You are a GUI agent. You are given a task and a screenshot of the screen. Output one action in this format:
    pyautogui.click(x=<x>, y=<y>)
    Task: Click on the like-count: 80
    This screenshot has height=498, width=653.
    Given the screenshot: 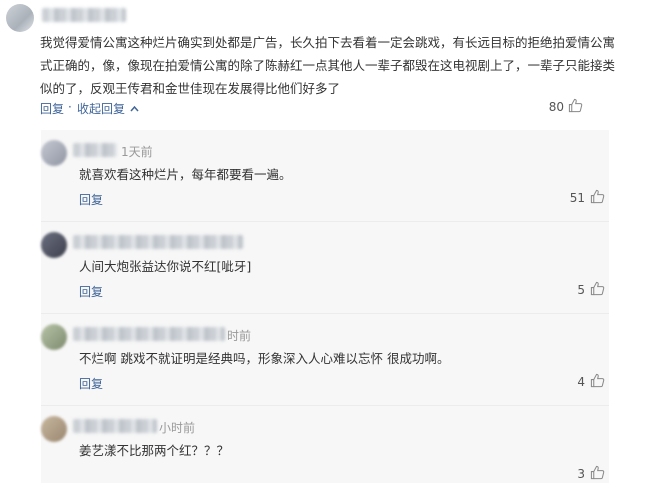 What is the action you would take?
    pyautogui.click(x=556, y=107)
    